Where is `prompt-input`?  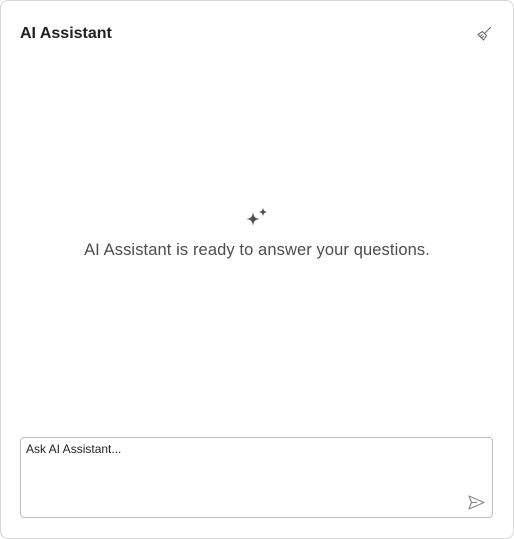
prompt-input is located at coordinates (241, 476).